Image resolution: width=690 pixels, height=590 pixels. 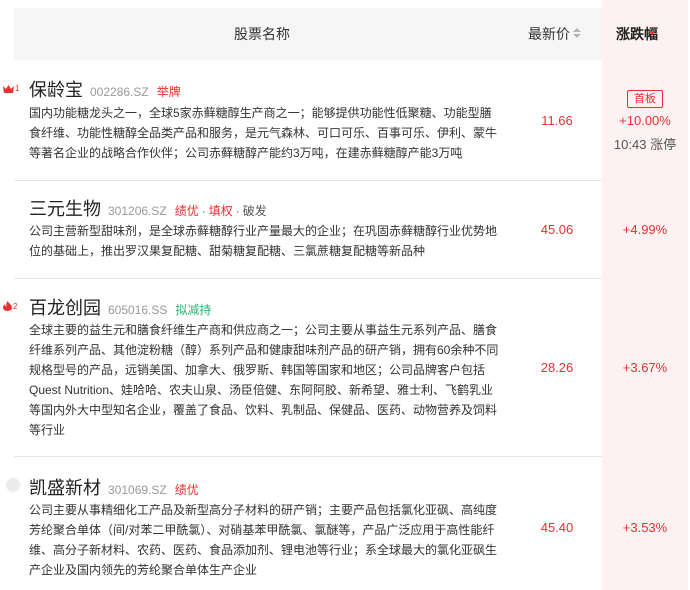 I want to click on description-line: 食纤维、功能性糖醇全品类产品和服务，是元气森林、可口可乐、百事可乐、伊利、蒙牛, so click(x=263, y=133).